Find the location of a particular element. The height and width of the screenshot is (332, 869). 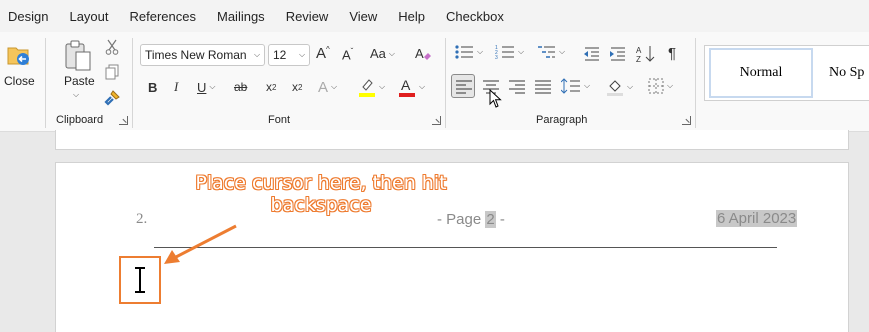

align-left-button is located at coordinates (463, 86).